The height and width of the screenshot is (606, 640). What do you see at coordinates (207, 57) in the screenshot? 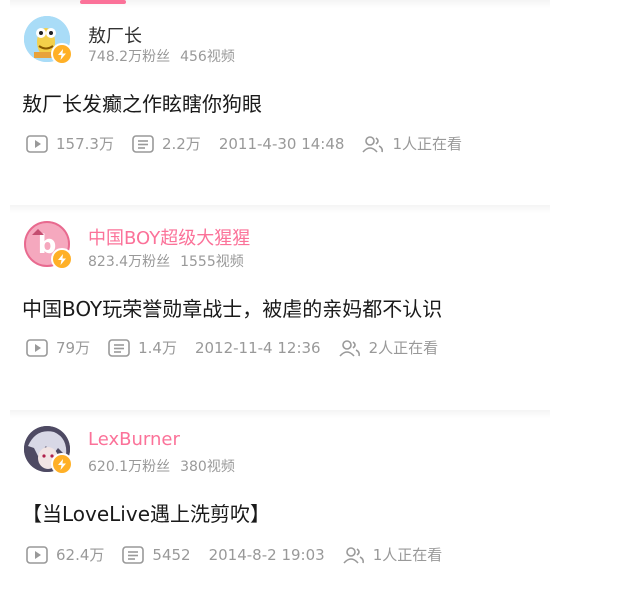
I see `video-count: 456视频` at bounding box center [207, 57].